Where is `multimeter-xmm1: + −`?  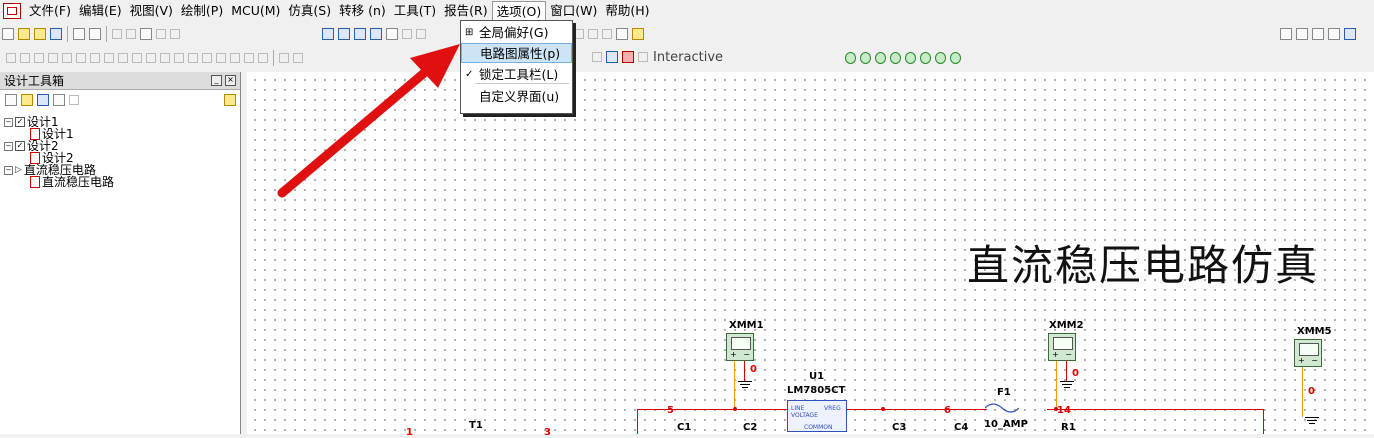 multimeter-xmm1: + − is located at coordinates (740, 347).